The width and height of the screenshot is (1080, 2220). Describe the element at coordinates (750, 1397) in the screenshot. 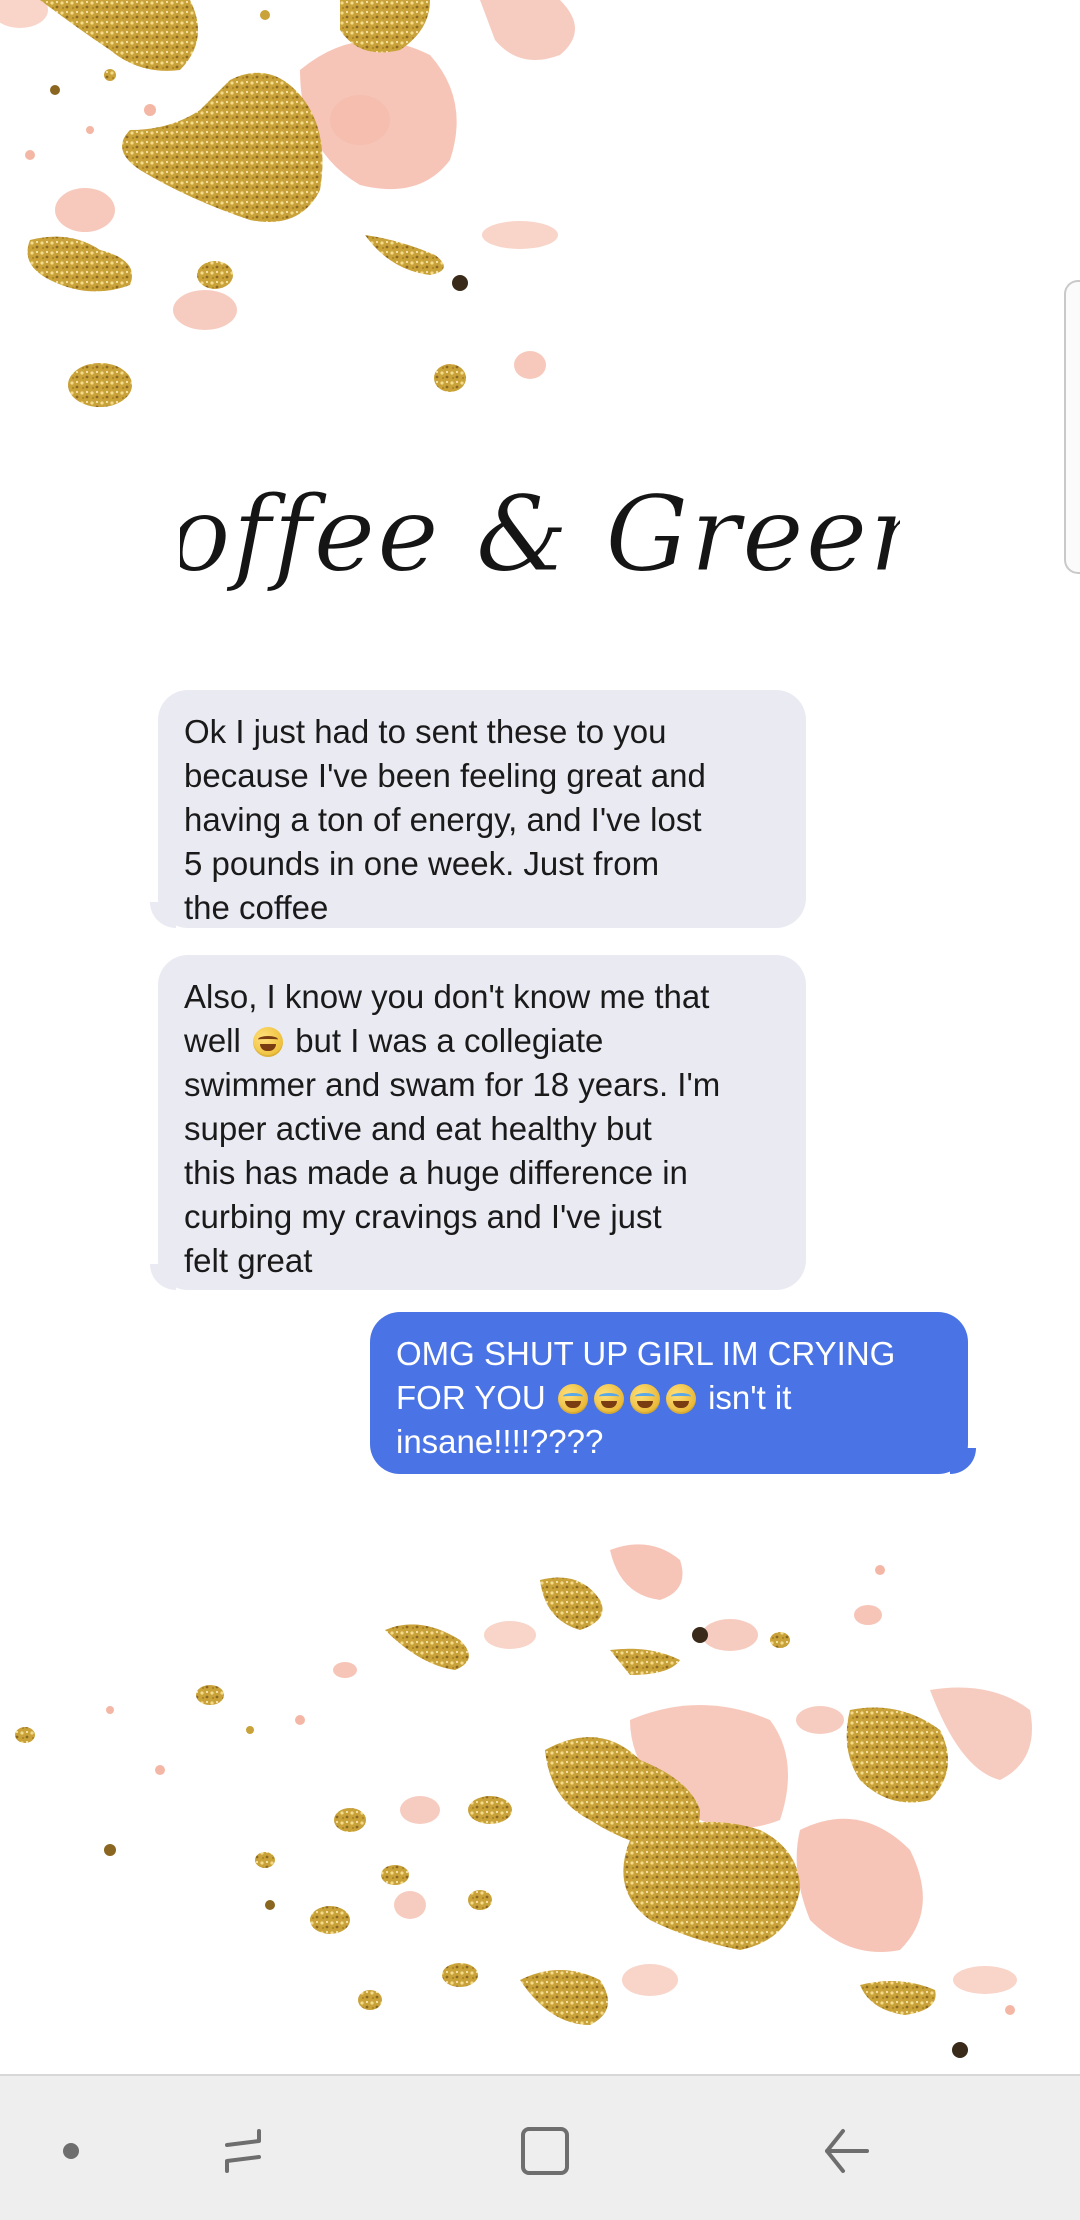

I see `message-text: isn't it` at that location.